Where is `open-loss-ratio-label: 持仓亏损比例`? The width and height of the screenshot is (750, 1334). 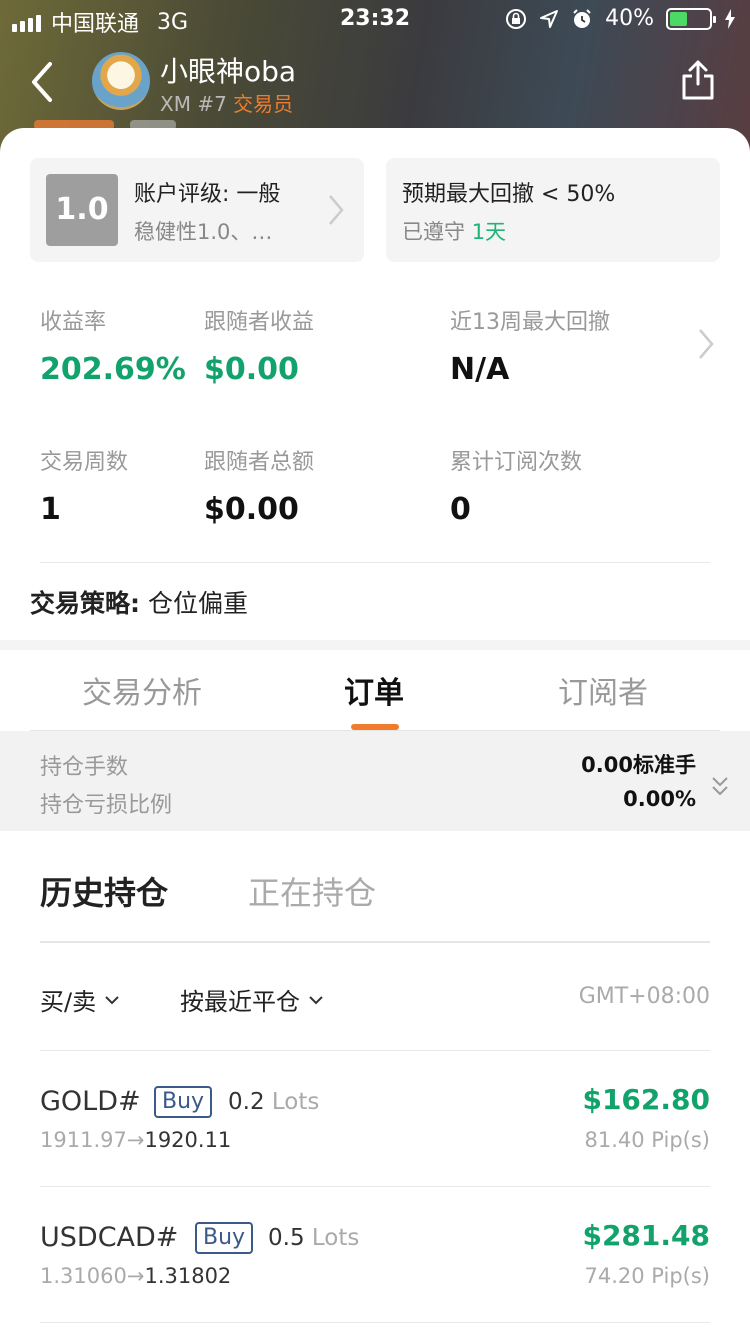 open-loss-ratio-label: 持仓亏损比例 is located at coordinates (106, 805).